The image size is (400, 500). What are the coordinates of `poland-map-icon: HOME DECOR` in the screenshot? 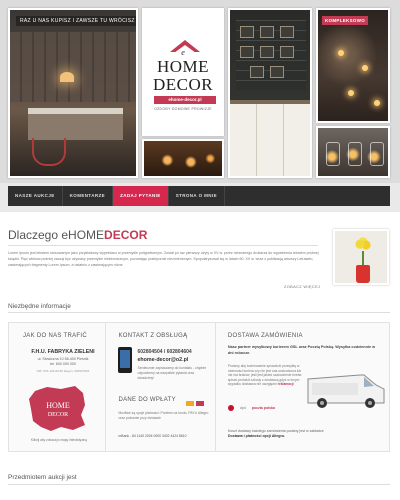 It's located at (58, 408).